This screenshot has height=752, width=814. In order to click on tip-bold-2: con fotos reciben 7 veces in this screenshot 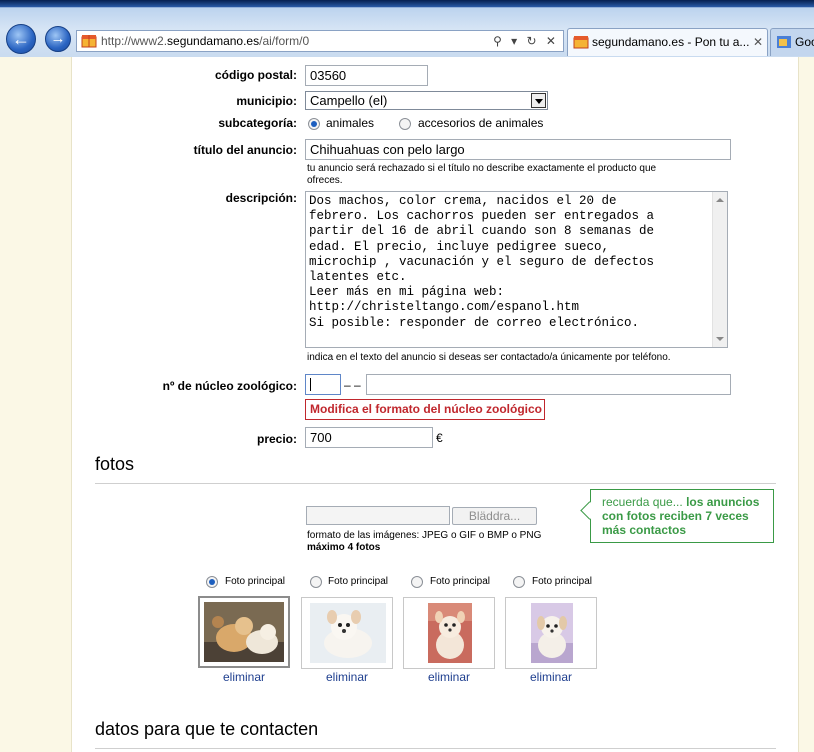, I will do `click(675, 516)`.